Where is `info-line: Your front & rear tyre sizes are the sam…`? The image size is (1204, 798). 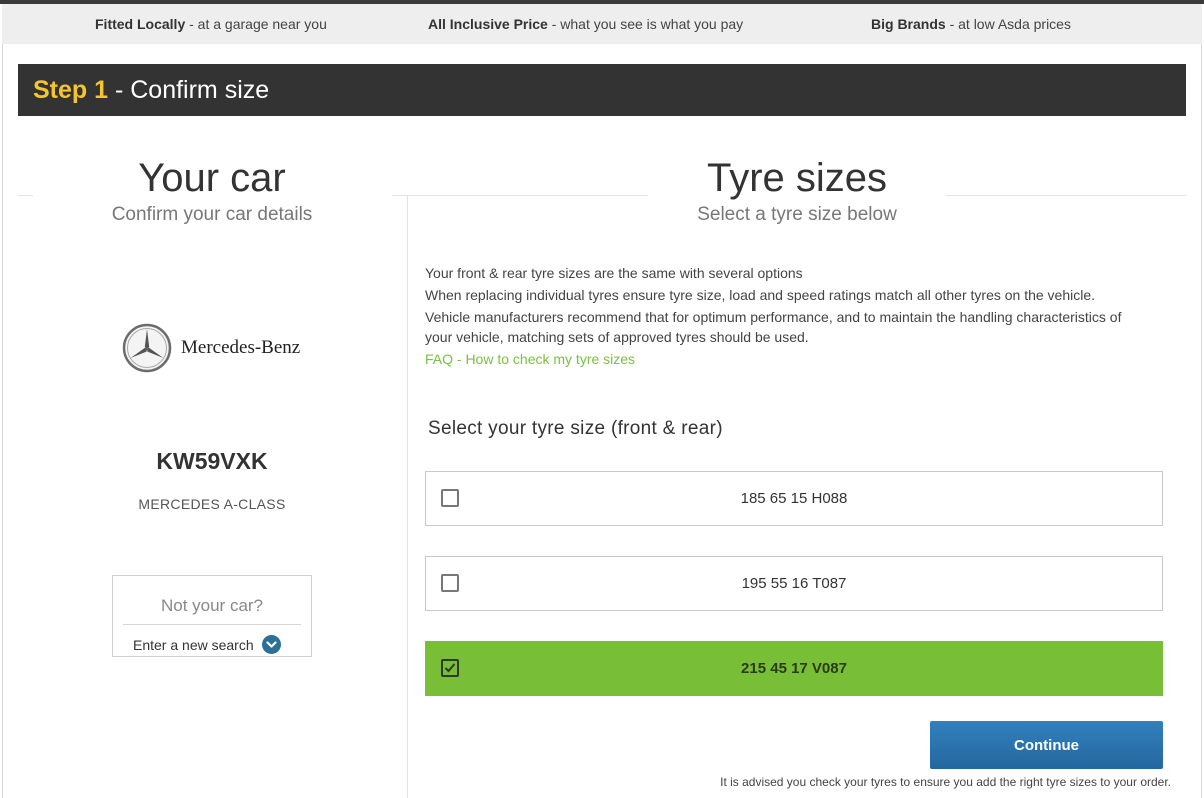 info-line: Your front & rear tyre sizes are the sam… is located at coordinates (614, 273).